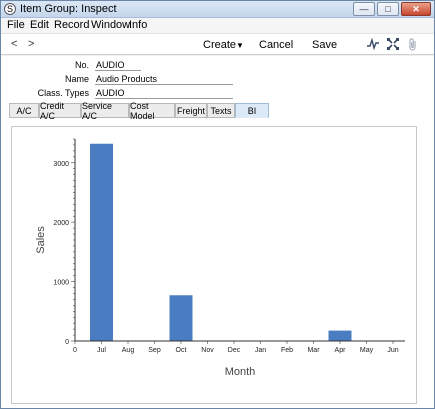 The width and height of the screenshot is (435, 409). I want to click on tab-ac: A/C, so click(24, 110).